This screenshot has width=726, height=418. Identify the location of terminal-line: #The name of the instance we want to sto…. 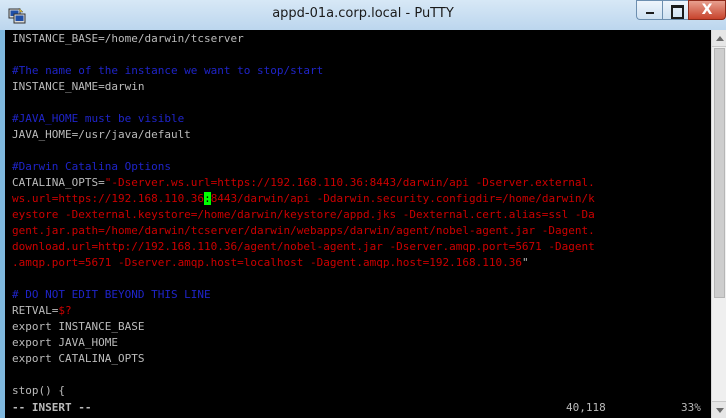
(167, 71).